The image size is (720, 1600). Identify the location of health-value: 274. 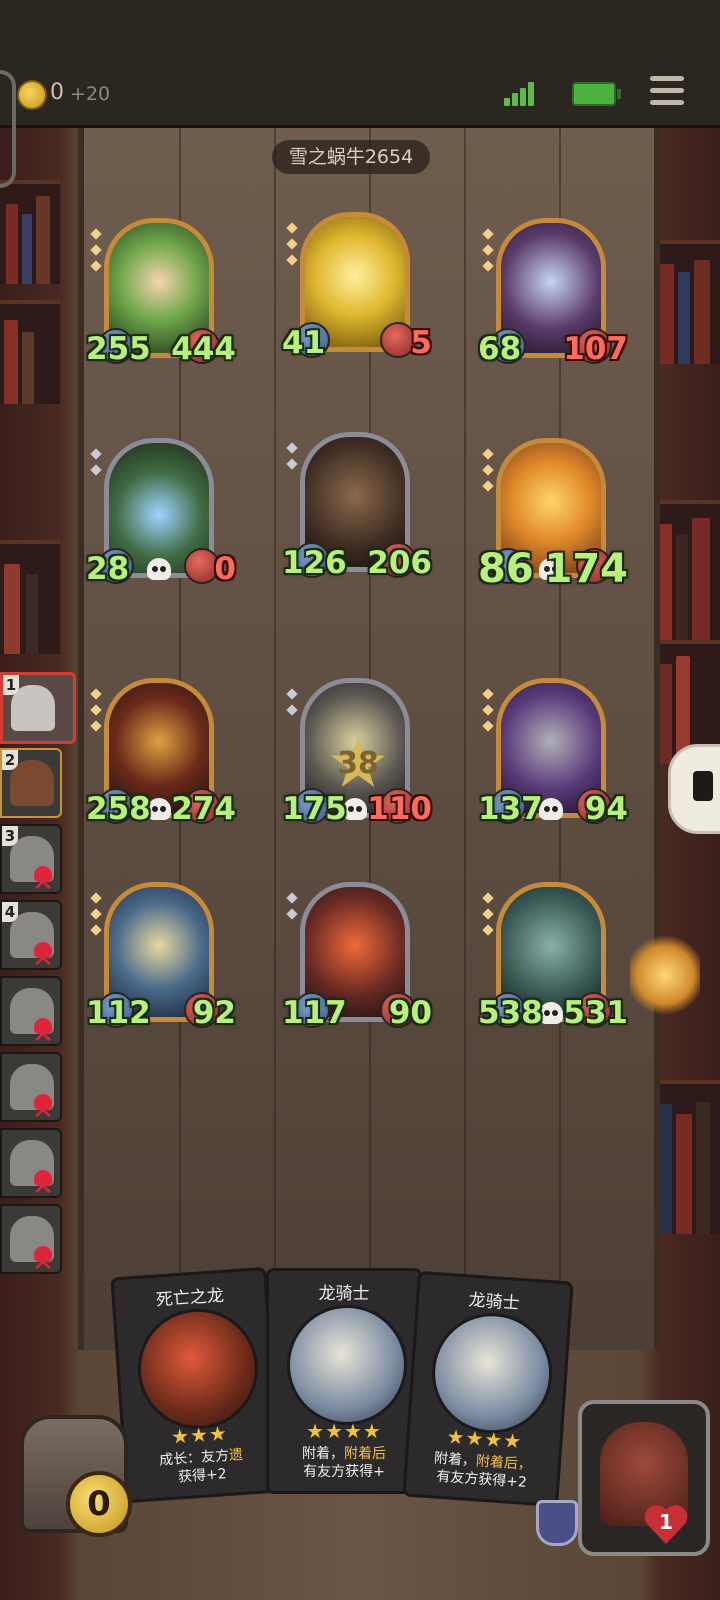
(203, 809).